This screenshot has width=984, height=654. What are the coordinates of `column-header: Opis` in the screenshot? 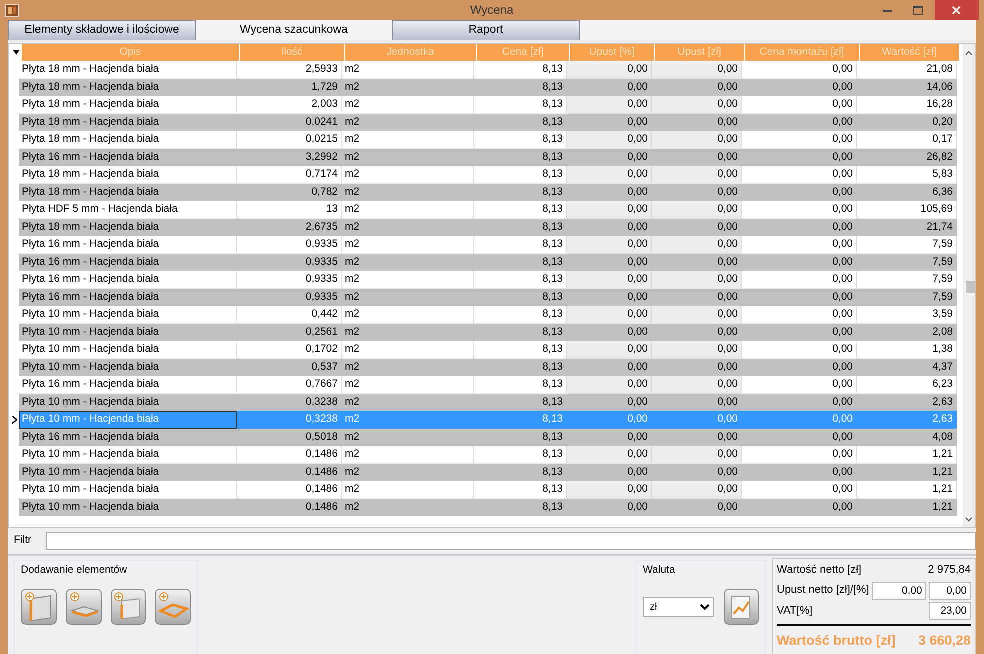 It's located at (131, 52).